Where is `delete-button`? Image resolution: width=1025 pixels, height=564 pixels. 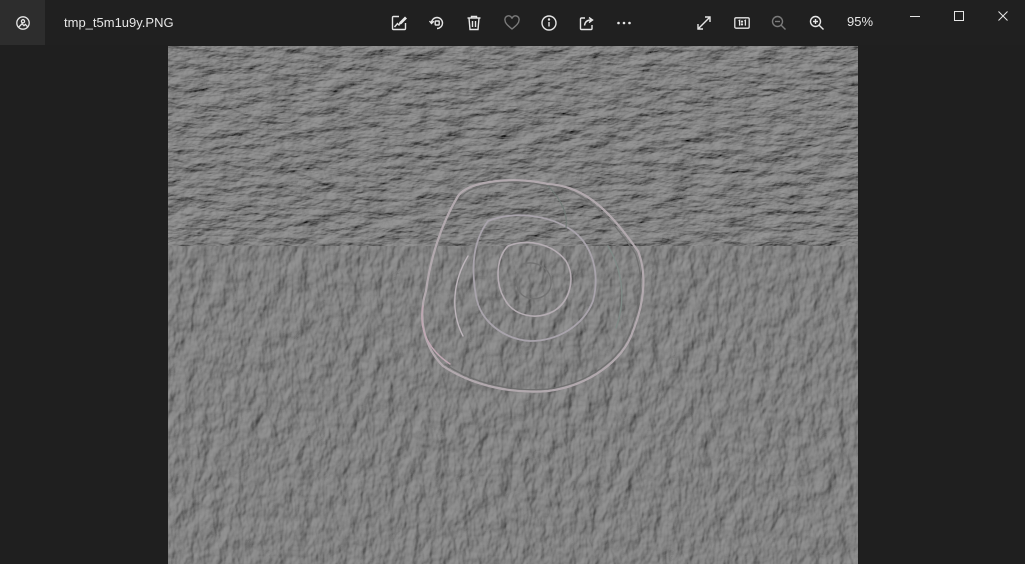
delete-button is located at coordinates (474, 23).